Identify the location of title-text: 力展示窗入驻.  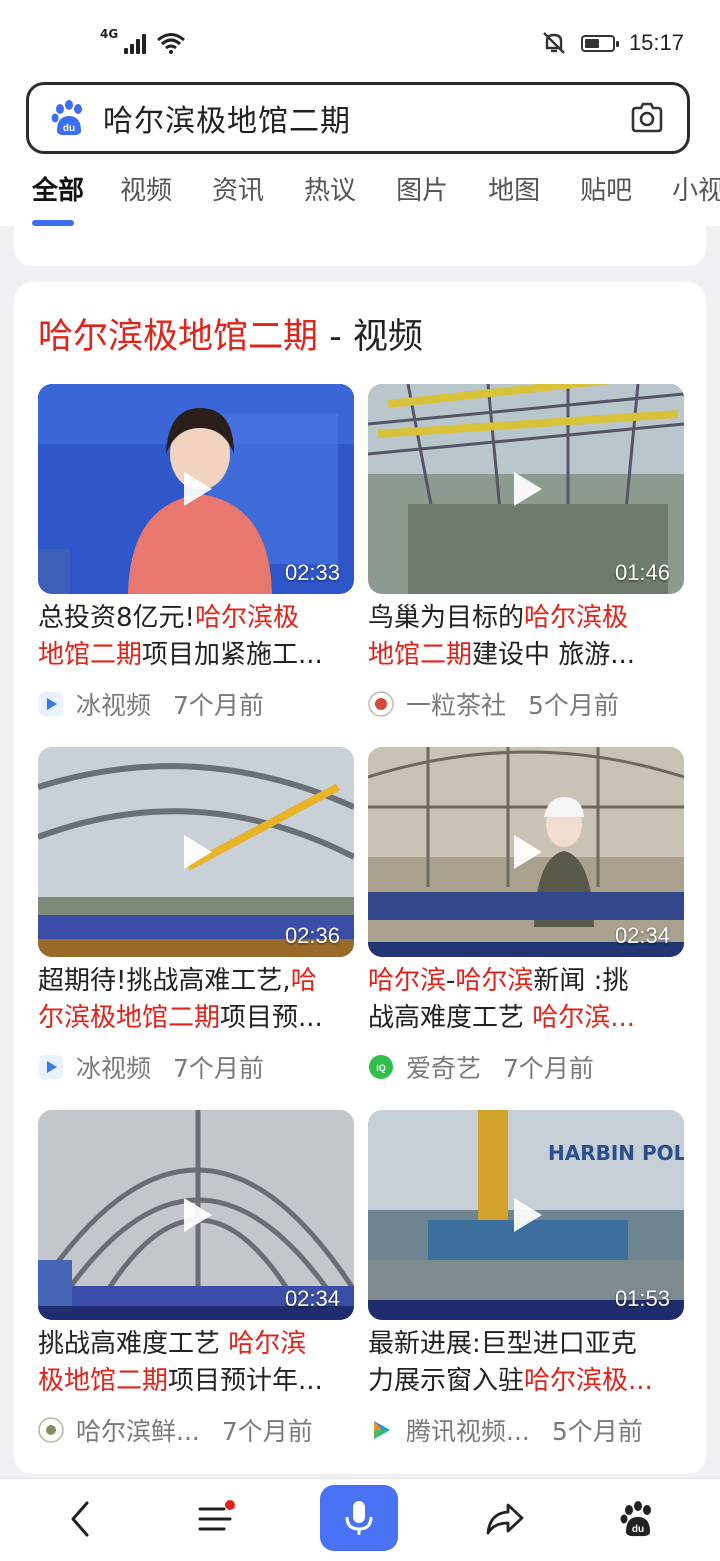
(446, 1381).